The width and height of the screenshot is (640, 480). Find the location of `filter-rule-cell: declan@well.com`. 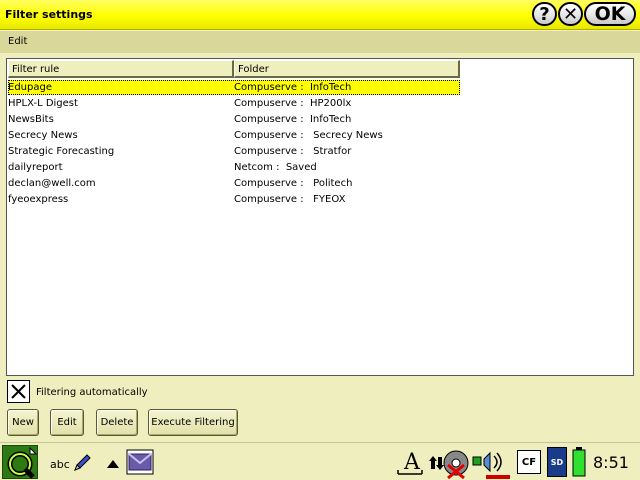

filter-rule-cell: declan@well.com is located at coordinates (52, 183).